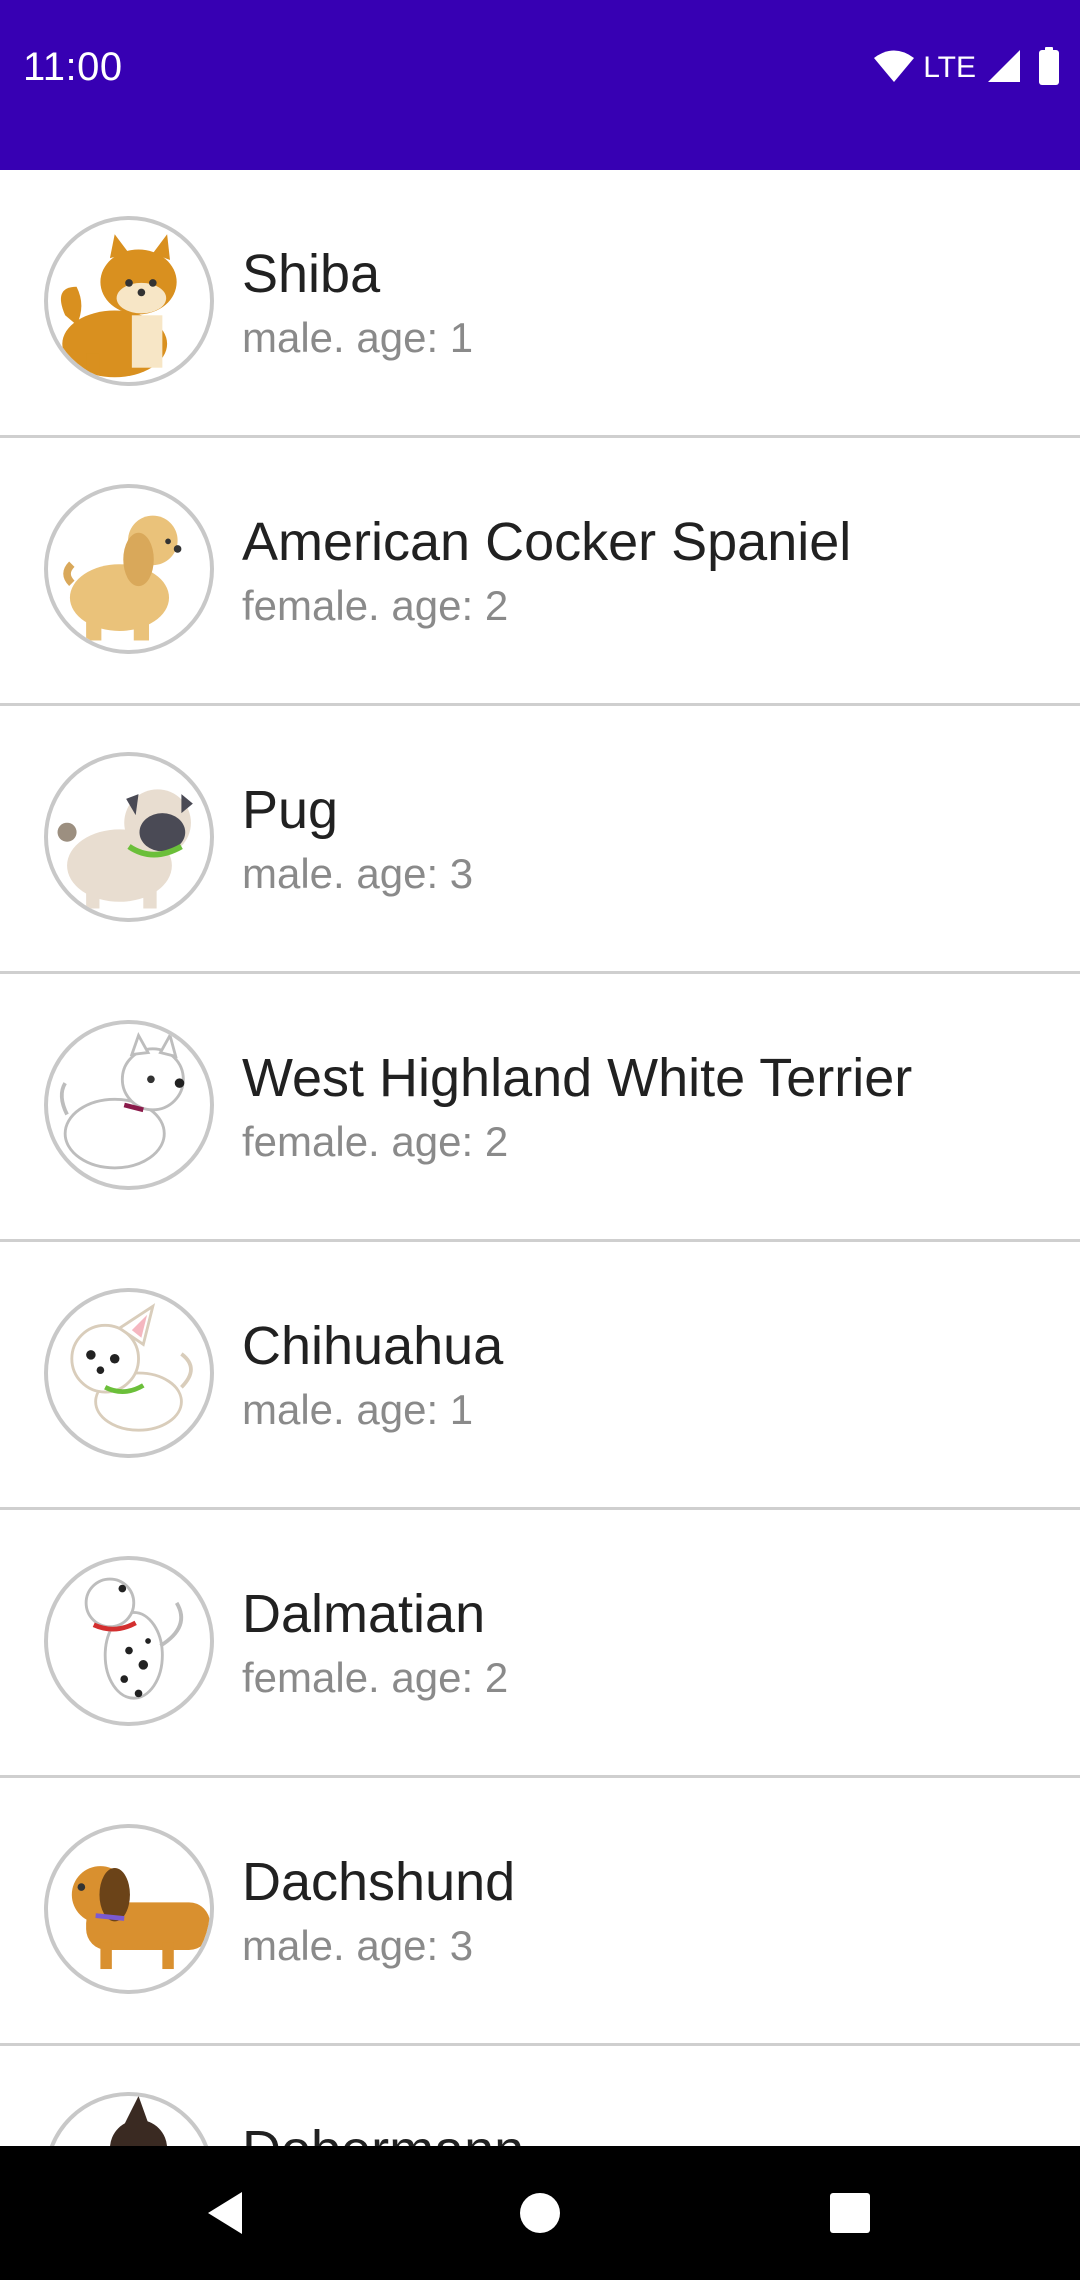 The height and width of the screenshot is (2280, 1080). I want to click on home-icon, so click(540, 2213).